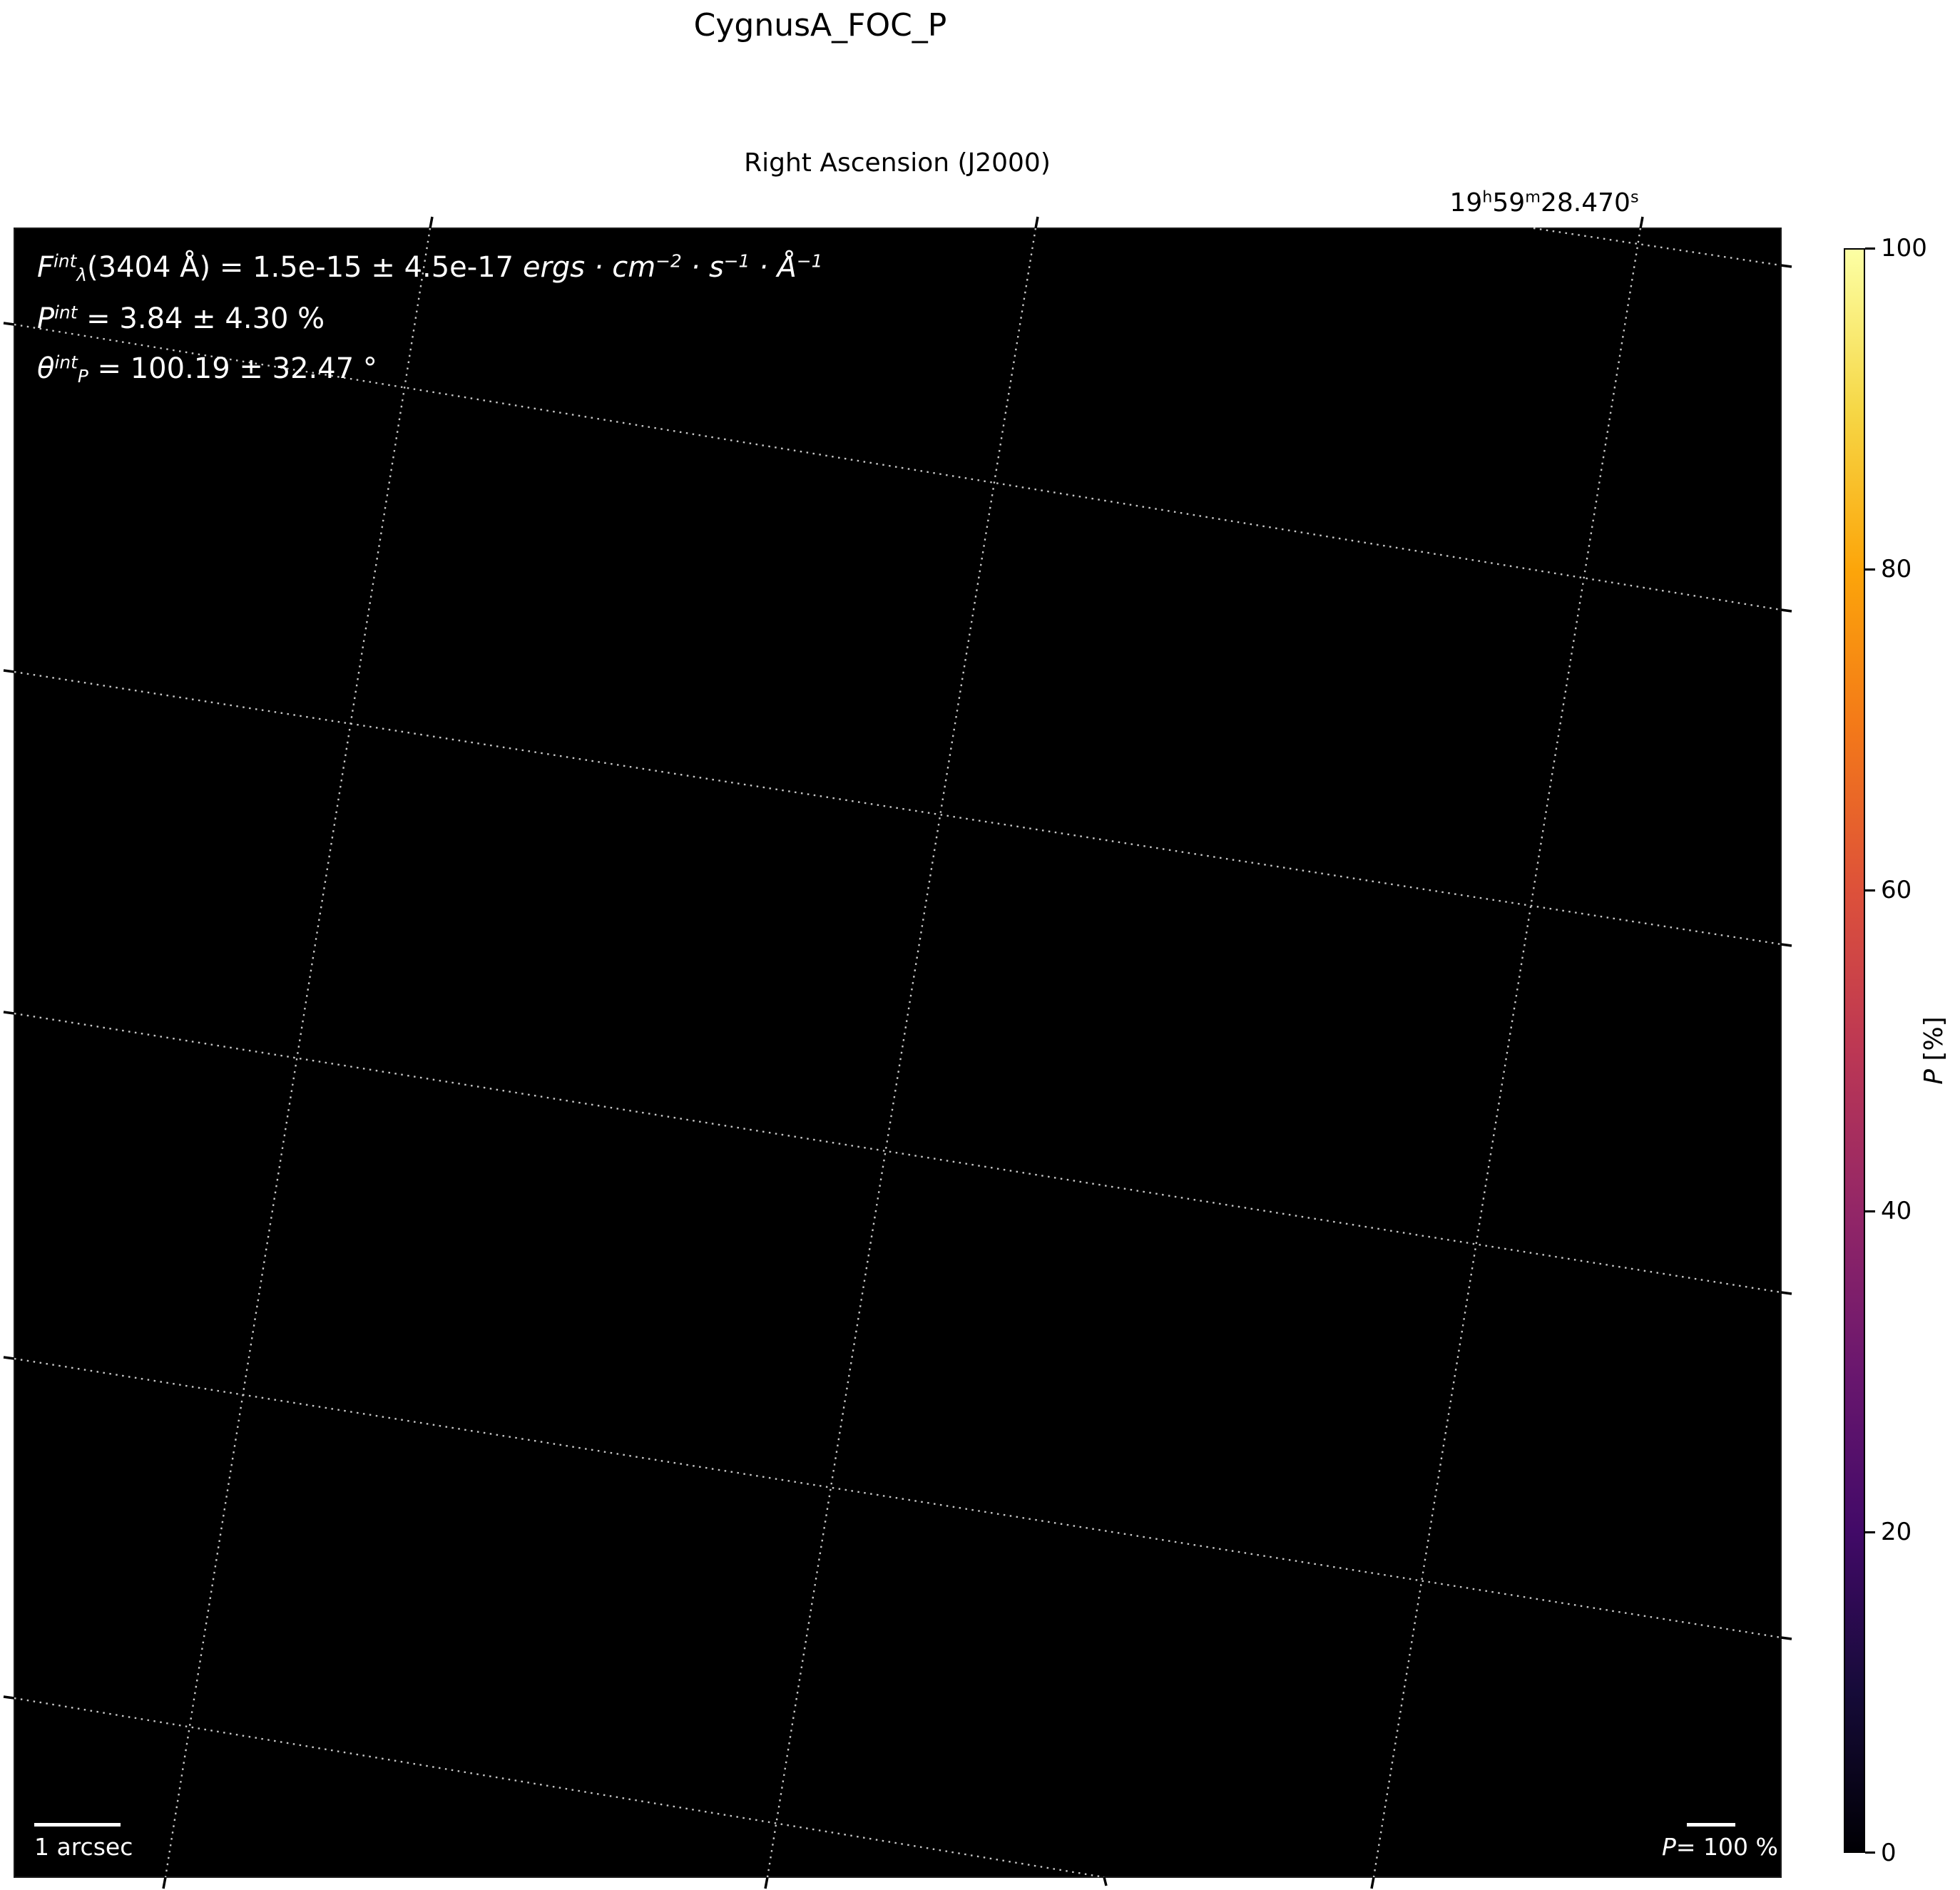  Describe the element at coordinates (1904, 248) in the screenshot. I see `colorbar-label-100: 100` at that location.